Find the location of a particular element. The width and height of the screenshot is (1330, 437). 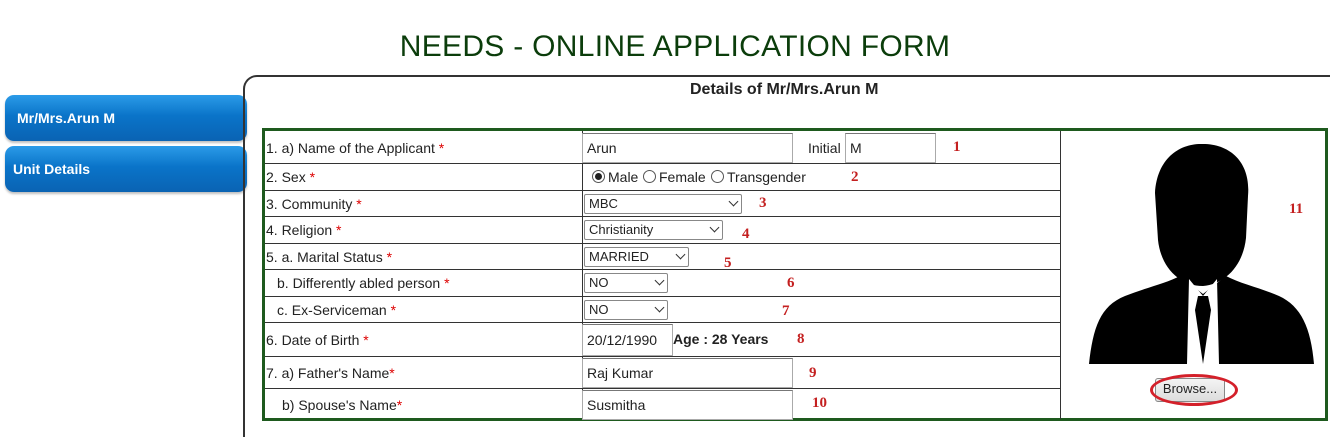

differently-abled-label: b. Differently abled person * is located at coordinates (363, 283).